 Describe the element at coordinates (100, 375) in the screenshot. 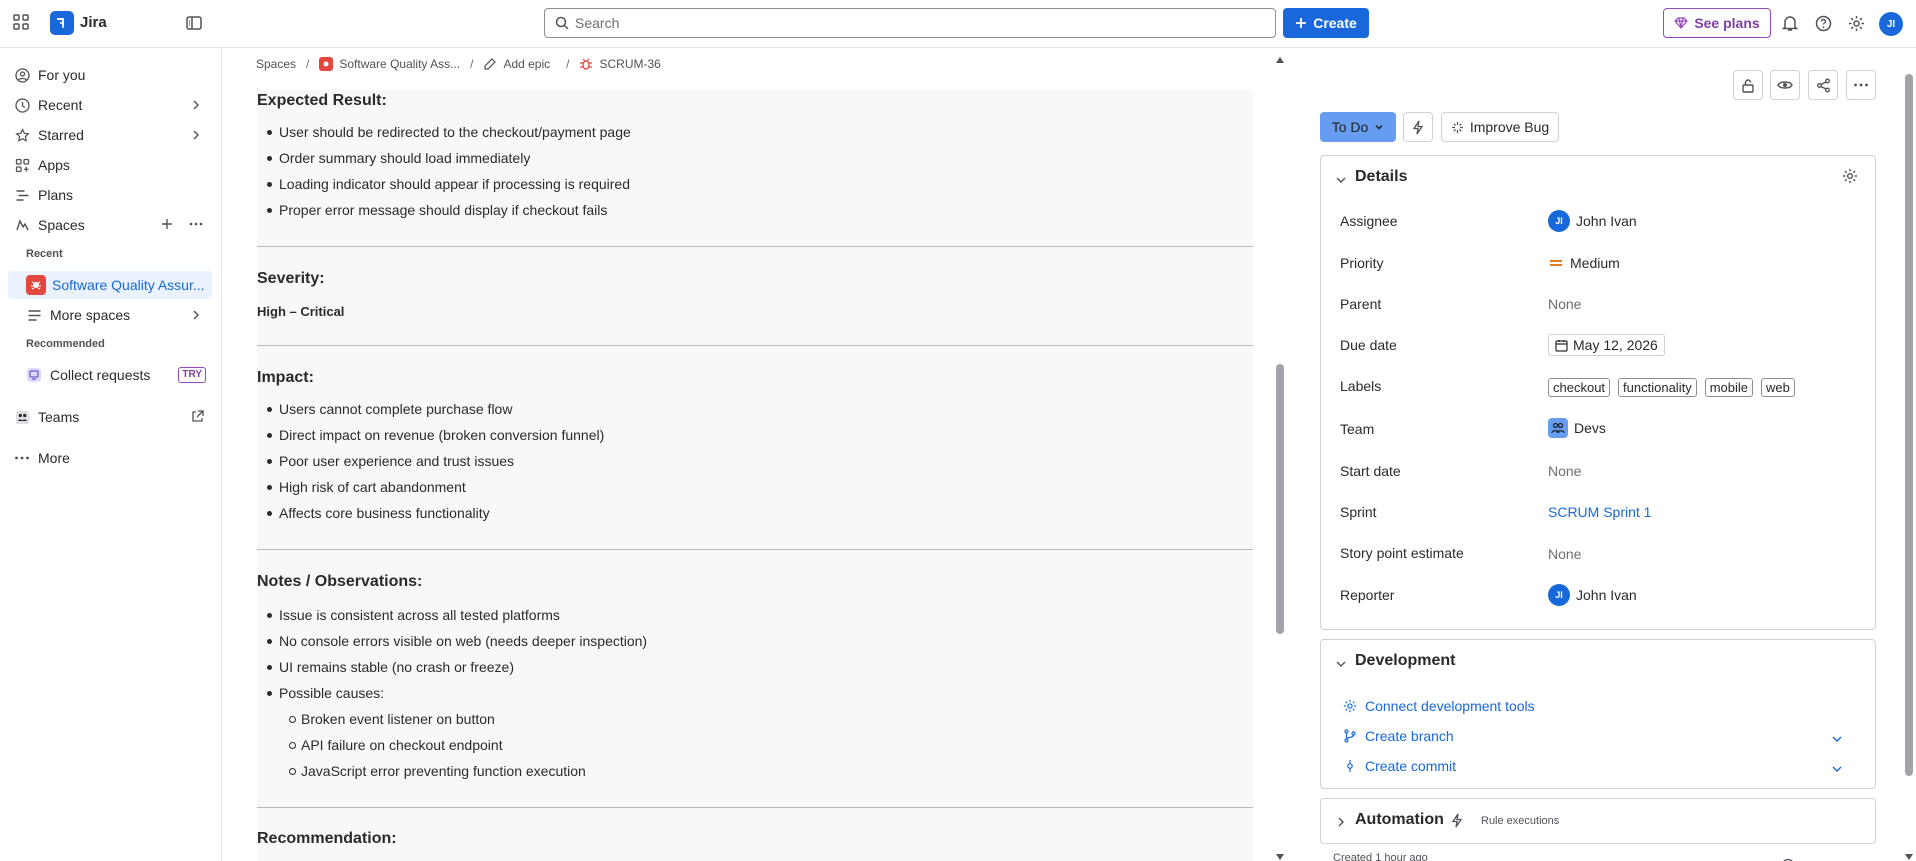

I see `sidebar-item-label: Collect requests` at that location.